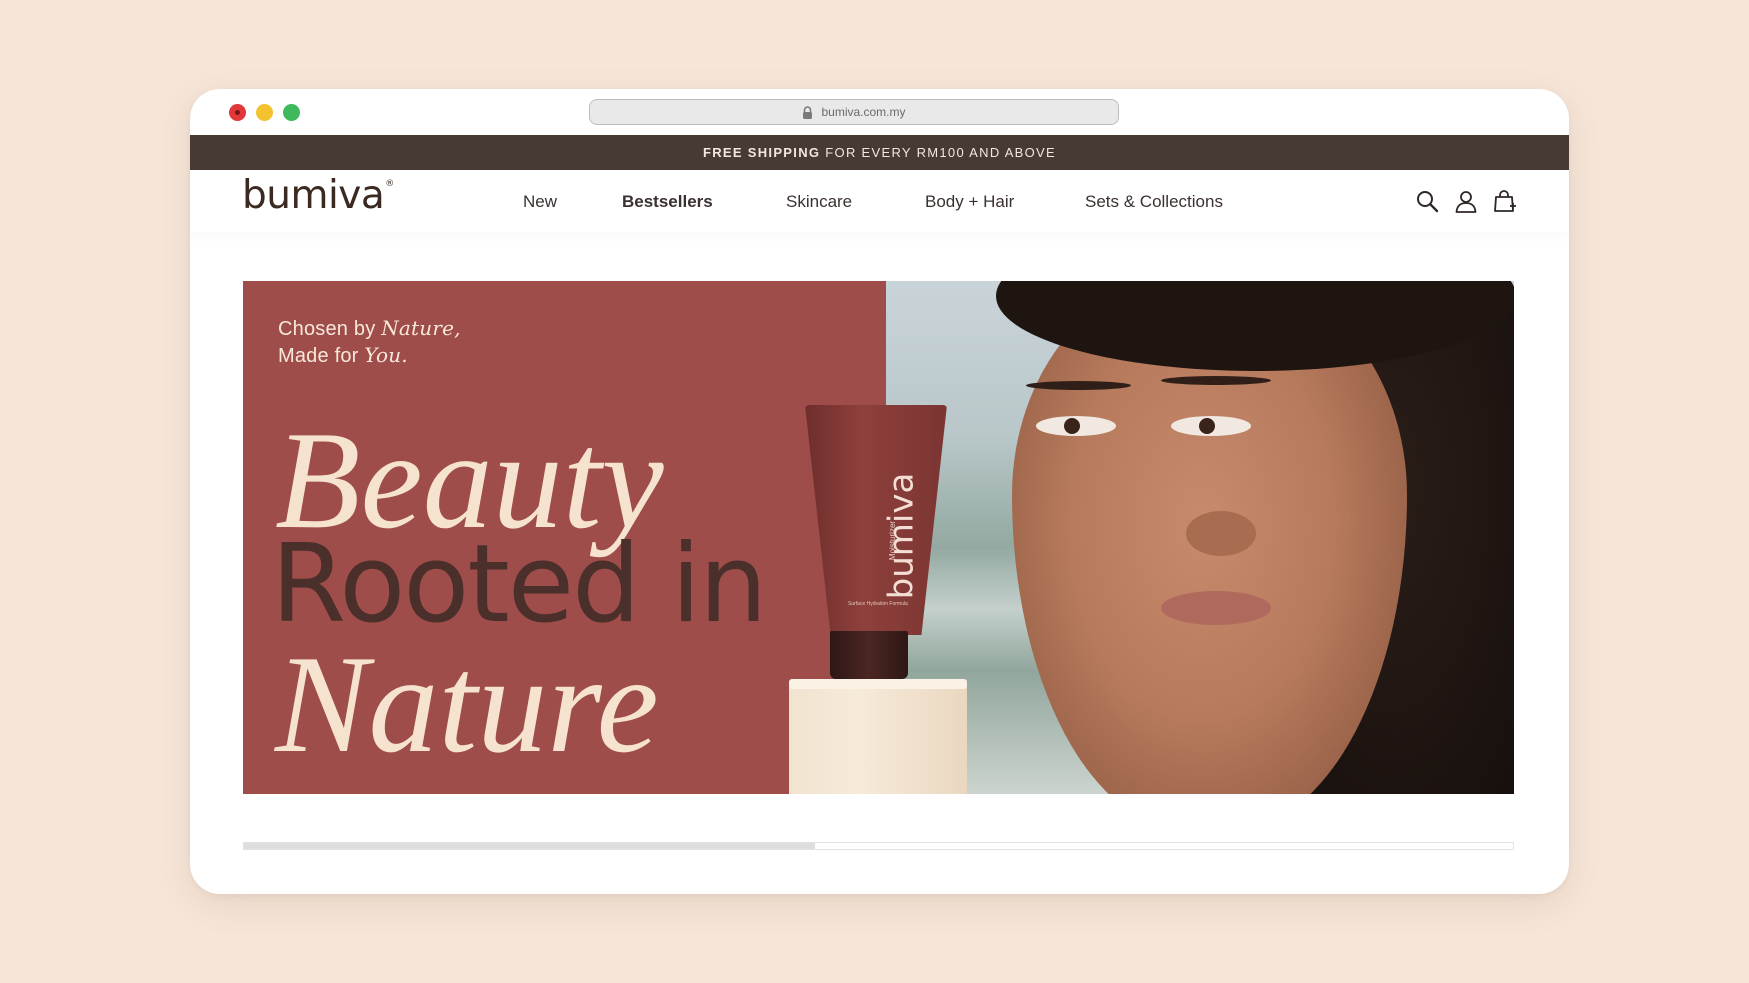 The width and height of the screenshot is (1749, 983). Describe the element at coordinates (878, 846) in the screenshot. I see `carousel-progress-bar` at that location.